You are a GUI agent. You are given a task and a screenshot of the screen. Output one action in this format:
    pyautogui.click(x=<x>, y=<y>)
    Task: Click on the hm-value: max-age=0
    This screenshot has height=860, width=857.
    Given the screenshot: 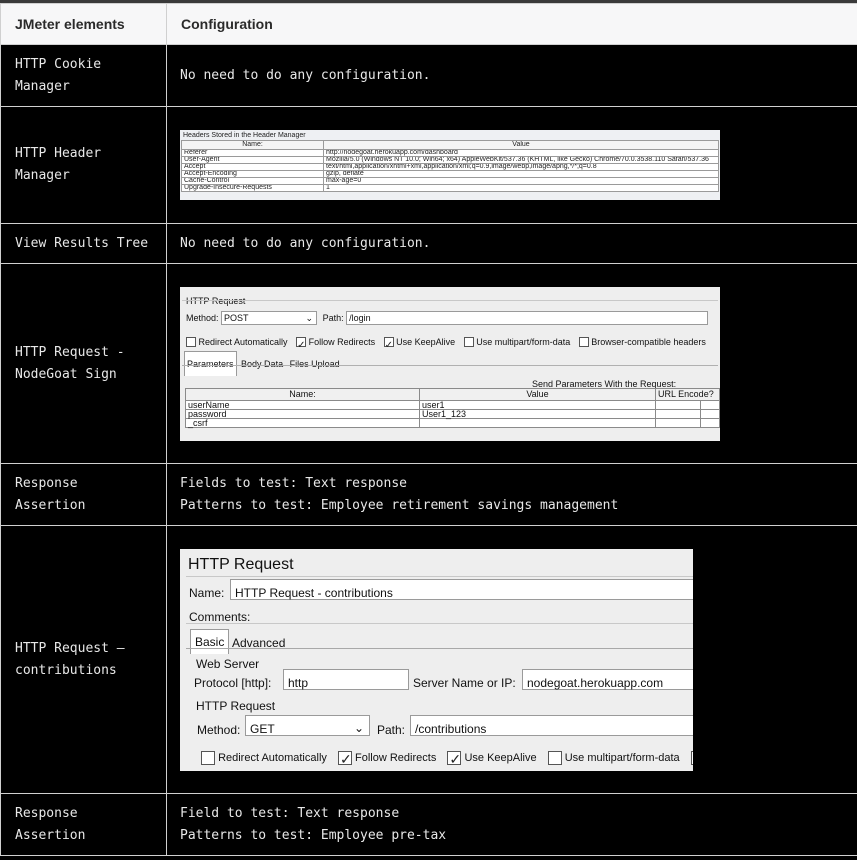 What is the action you would take?
    pyautogui.click(x=521, y=181)
    